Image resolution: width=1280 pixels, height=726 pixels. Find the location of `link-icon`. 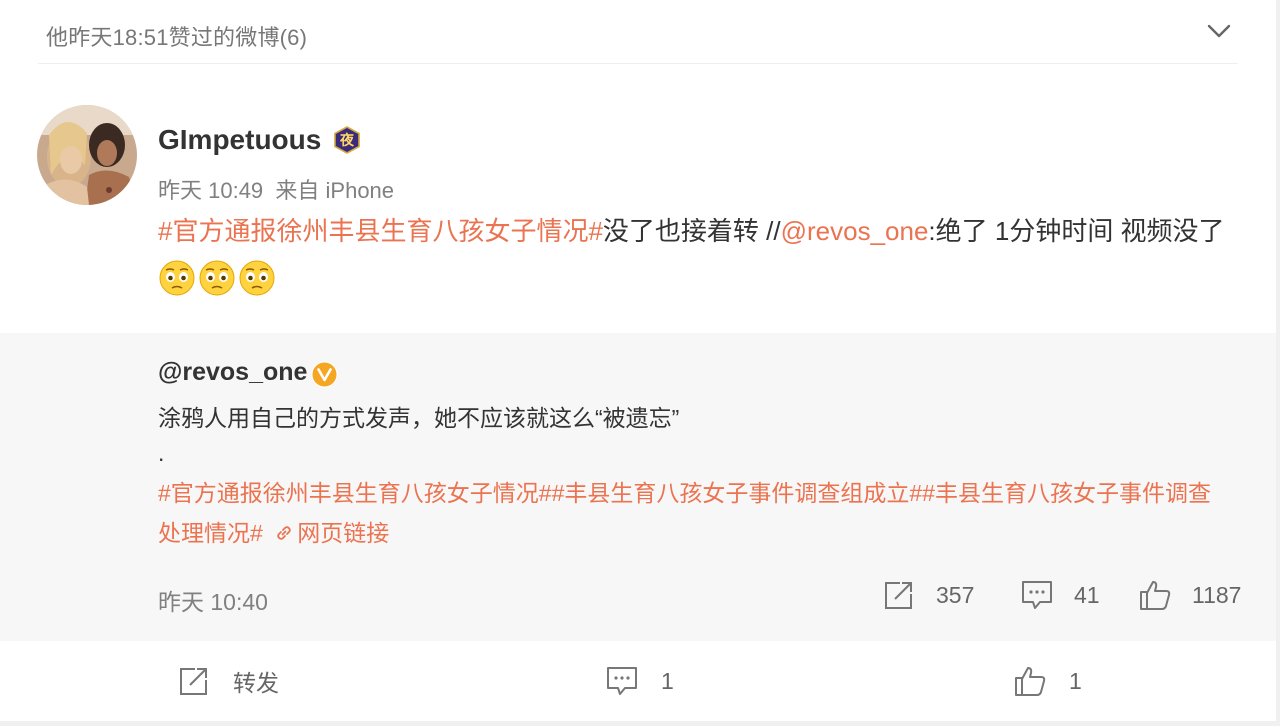

link-icon is located at coordinates (284, 533).